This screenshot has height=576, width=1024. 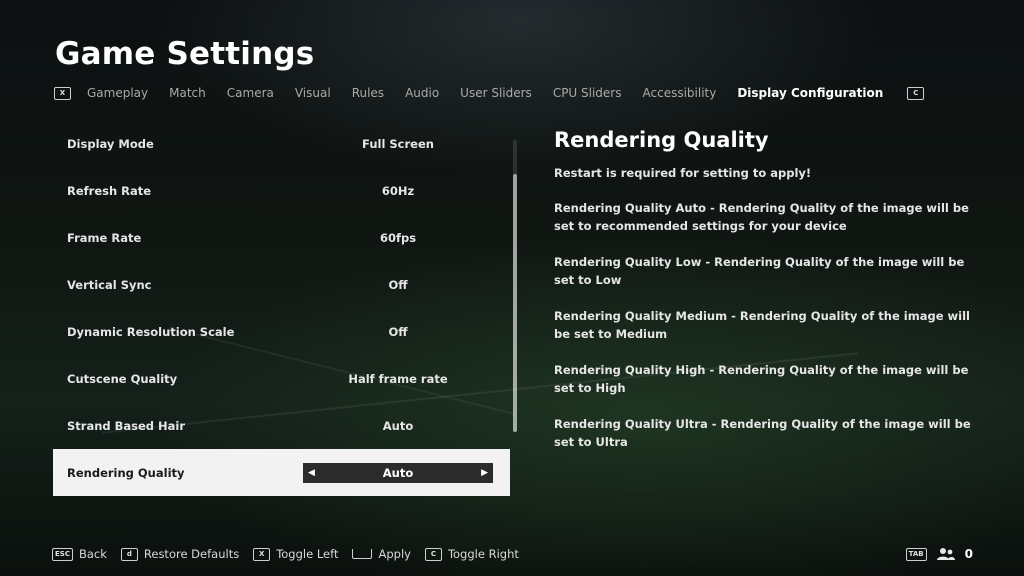 I want to click on setting-row-rendering-quality: Rendering Quality ◀ Auto ▶, so click(x=281, y=472).